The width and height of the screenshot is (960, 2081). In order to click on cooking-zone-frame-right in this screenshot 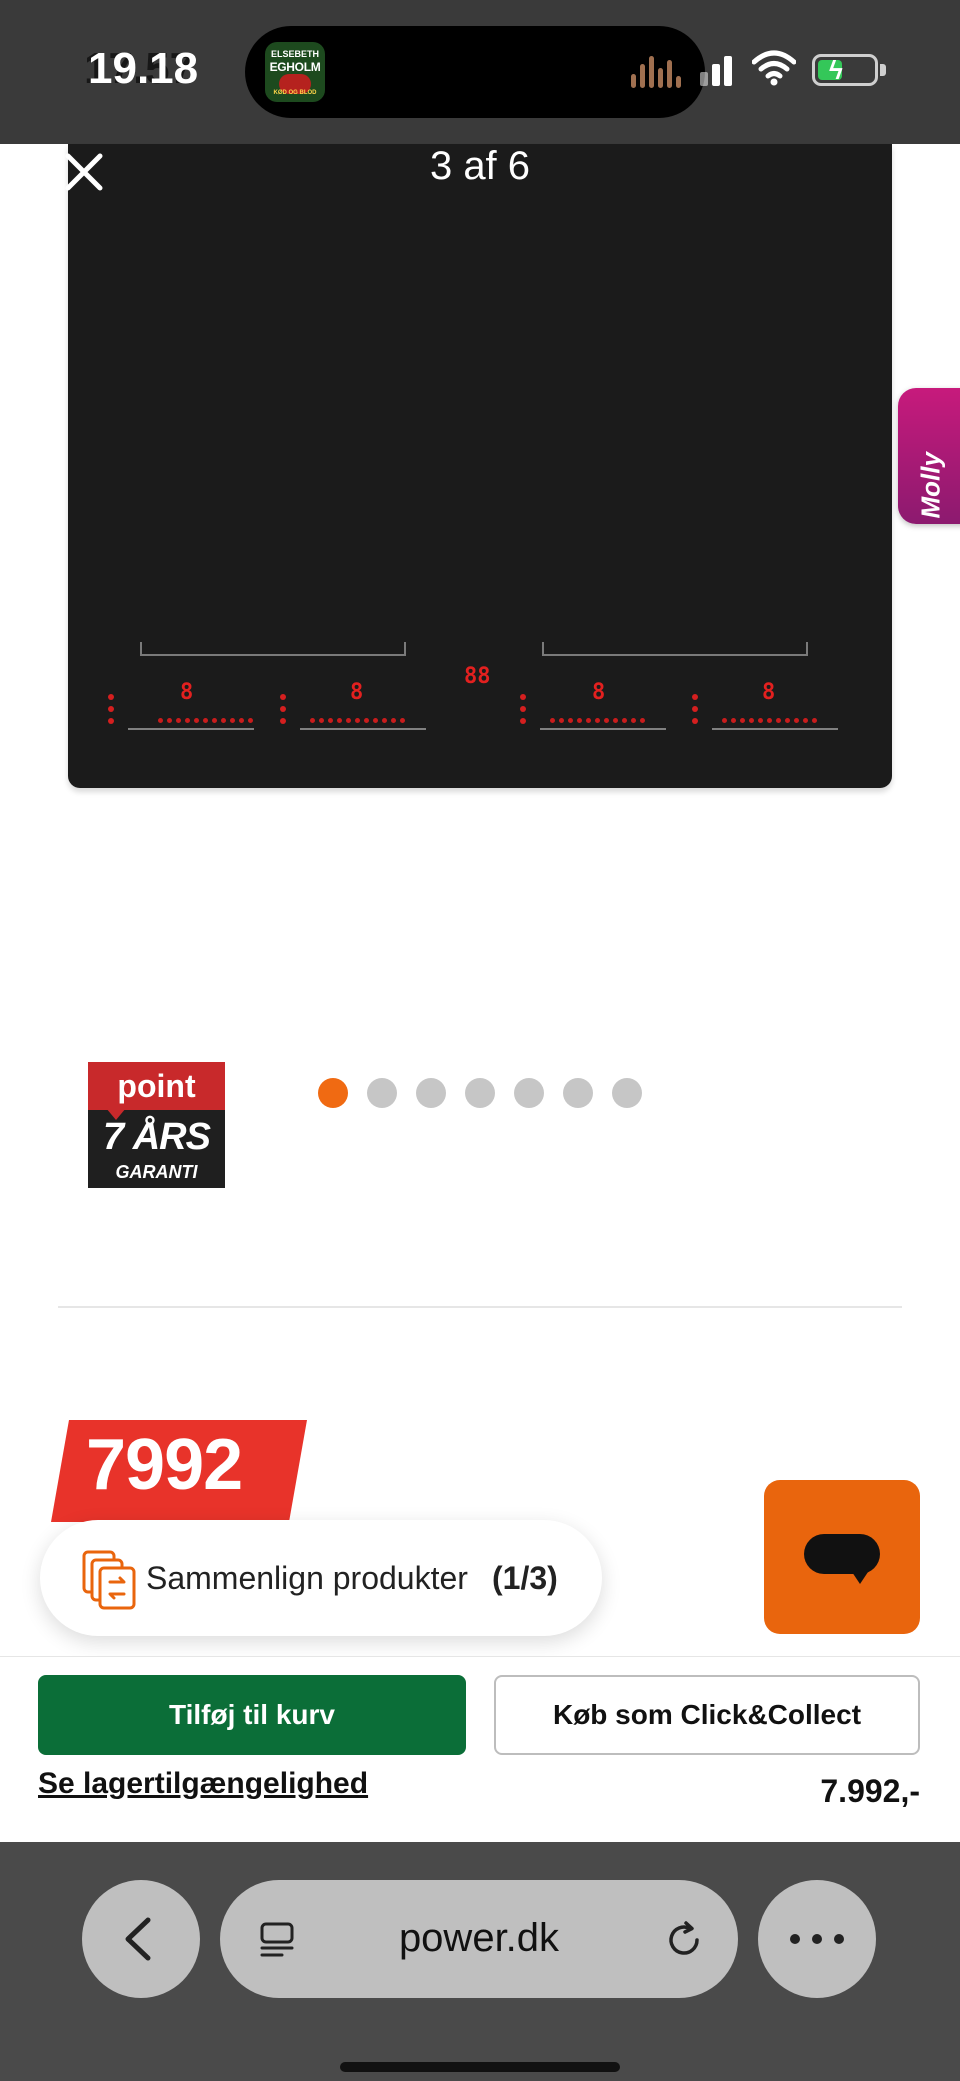, I will do `click(675, 649)`.